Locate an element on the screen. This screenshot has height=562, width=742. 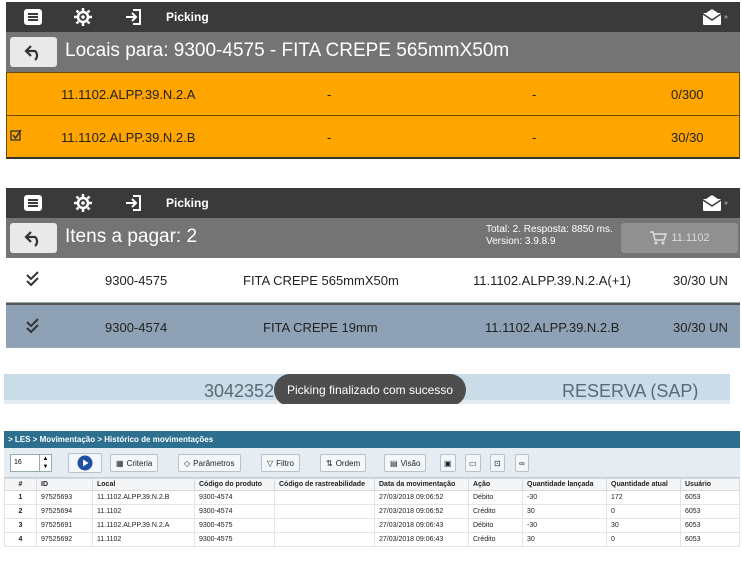
row-number: 2 is located at coordinates (20, 511).